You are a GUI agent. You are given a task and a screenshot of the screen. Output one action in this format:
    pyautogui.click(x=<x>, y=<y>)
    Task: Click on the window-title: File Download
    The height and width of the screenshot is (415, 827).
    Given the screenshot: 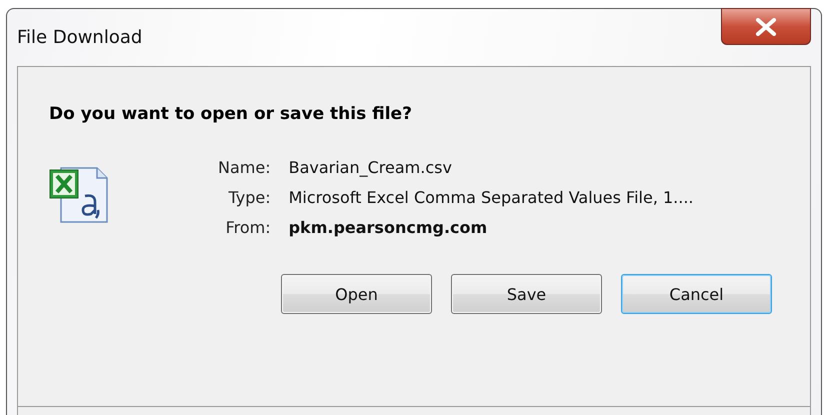 What is the action you would take?
    pyautogui.click(x=79, y=37)
    